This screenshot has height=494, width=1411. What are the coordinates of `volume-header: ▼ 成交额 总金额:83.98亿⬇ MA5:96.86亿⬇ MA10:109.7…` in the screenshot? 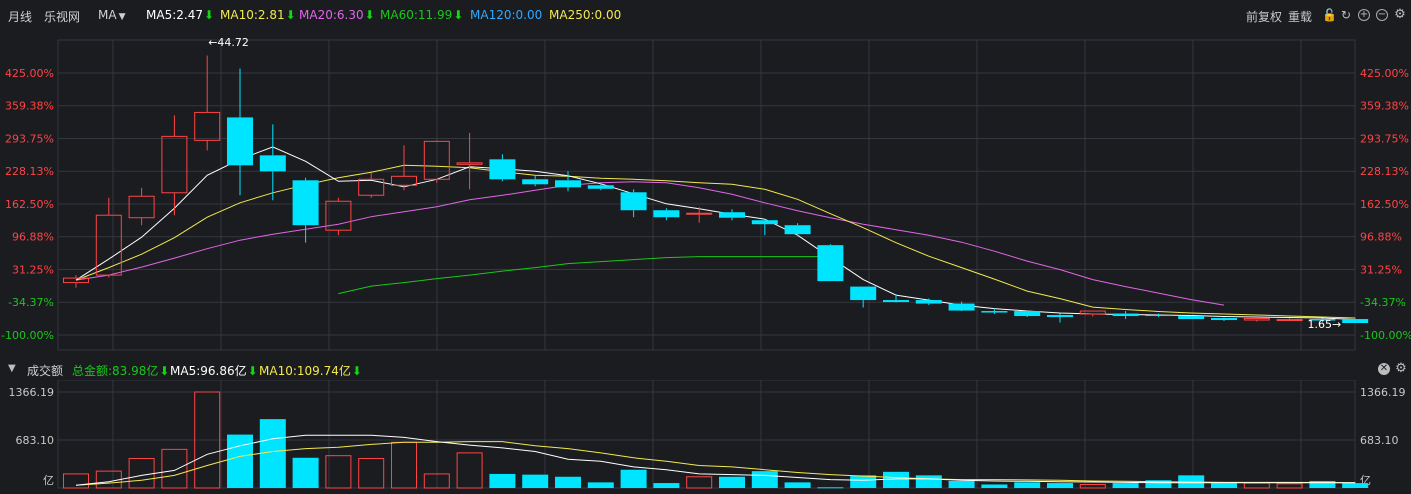 It's located at (705, 370).